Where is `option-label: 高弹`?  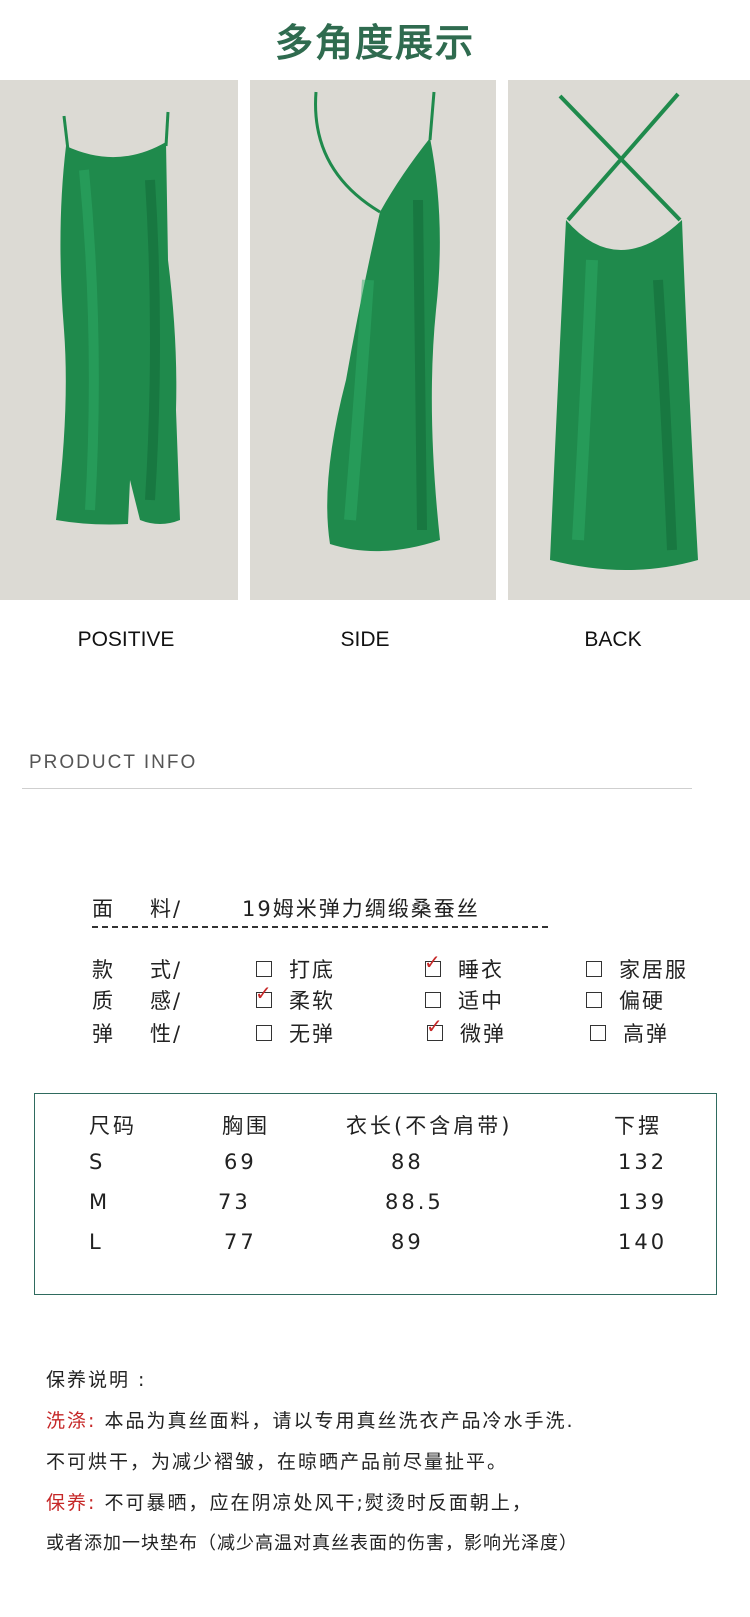
option-label: 高弹 is located at coordinates (646, 1034).